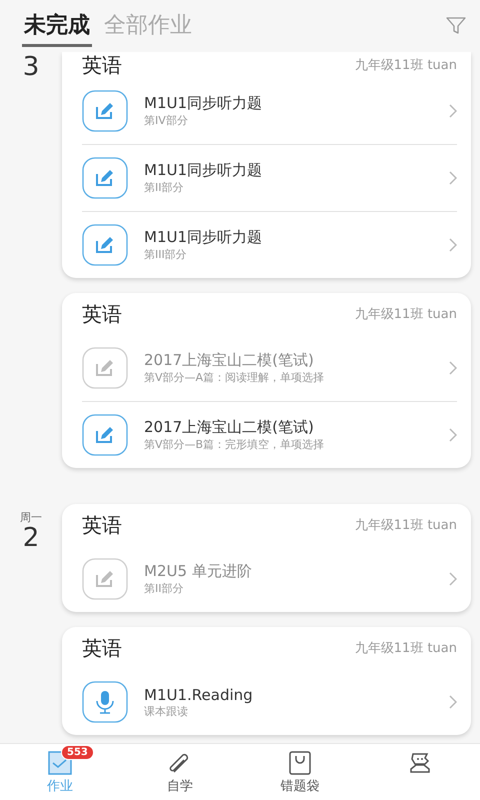 This screenshot has width=480, height=800. Describe the element at coordinates (31, 517) in the screenshot. I see `weekday-label: 周一` at that location.